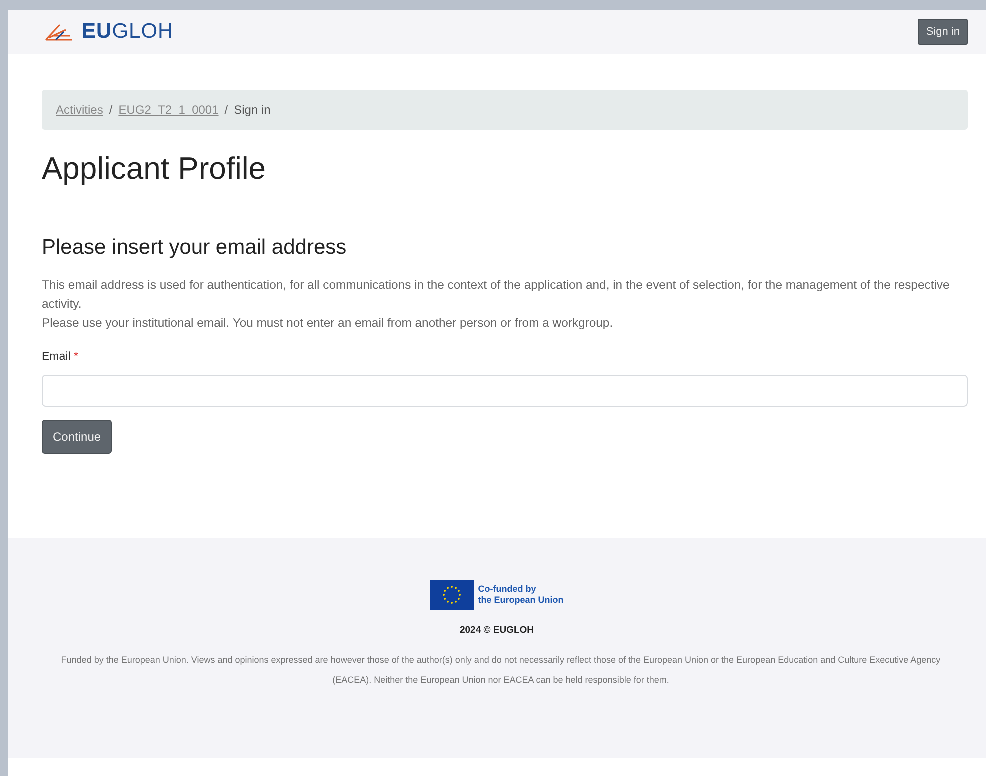 Image resolution: width=986 pixels, height=776 pixels. What do you see at coordinates (452, 595) in the screenshot?
I see `eu-flag-icon` at bounding box center [452, 595].